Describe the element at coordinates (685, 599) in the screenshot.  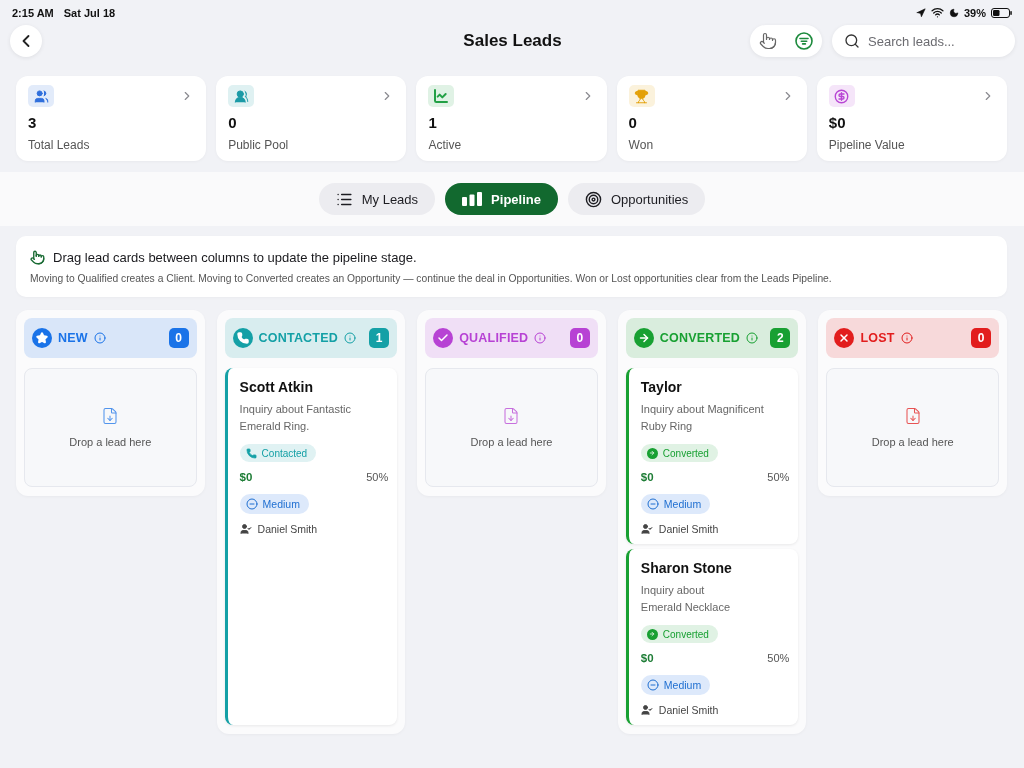
I see `lead-description: Inquiry about Emerald Necklace` at that location.